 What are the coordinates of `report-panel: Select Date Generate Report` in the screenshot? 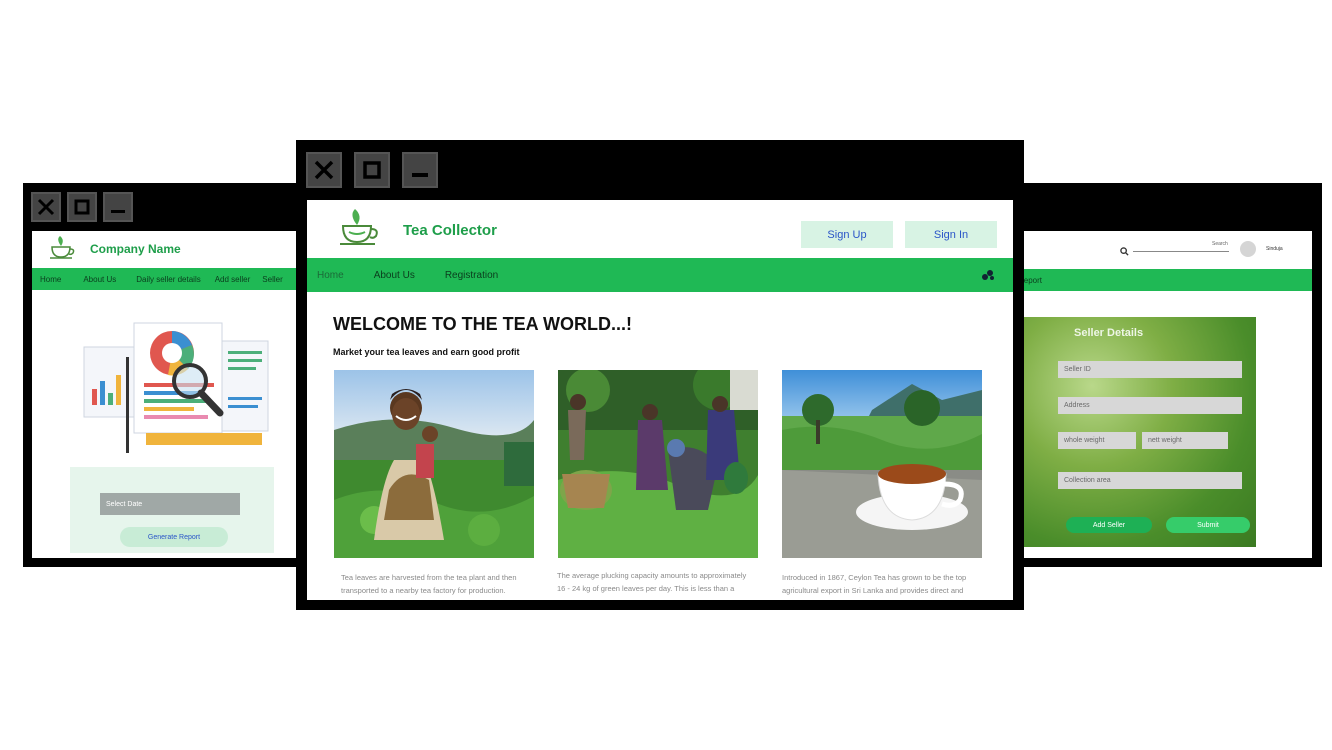 It's located at (172, 510).